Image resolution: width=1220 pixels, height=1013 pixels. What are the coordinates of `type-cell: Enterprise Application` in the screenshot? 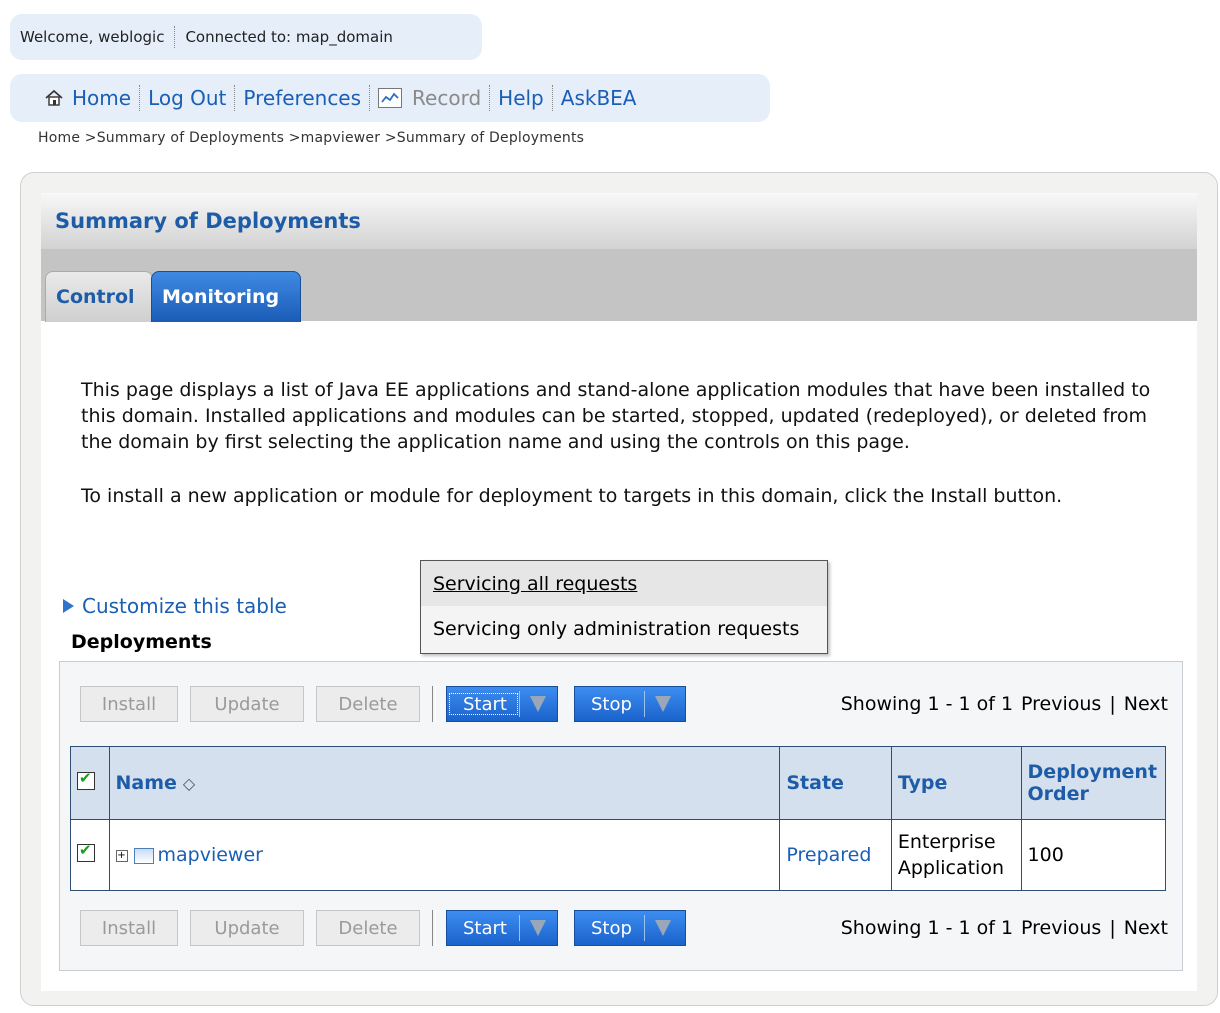 It's located at (956, 855).